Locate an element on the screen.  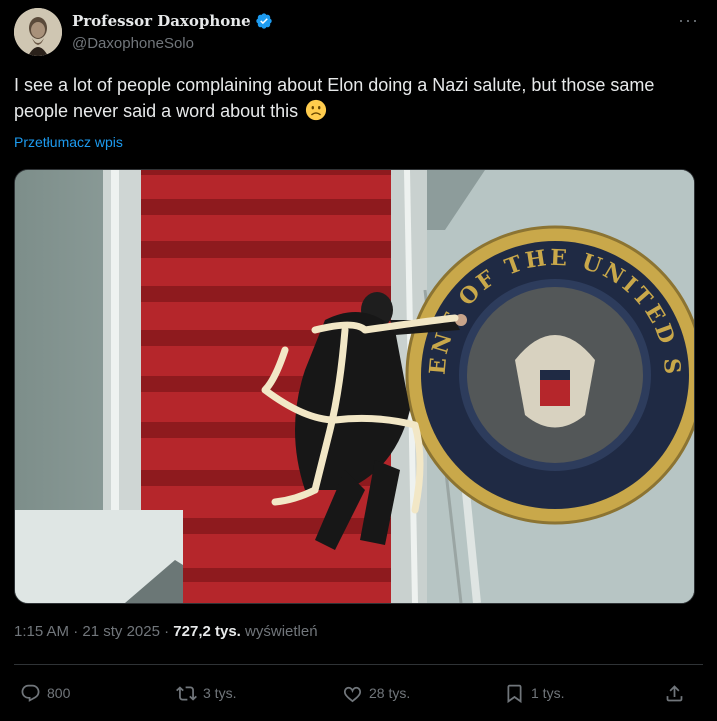
action-bar: 800 3 tys. 28 tys. 1 tys. is located at coordinates (358, 693).